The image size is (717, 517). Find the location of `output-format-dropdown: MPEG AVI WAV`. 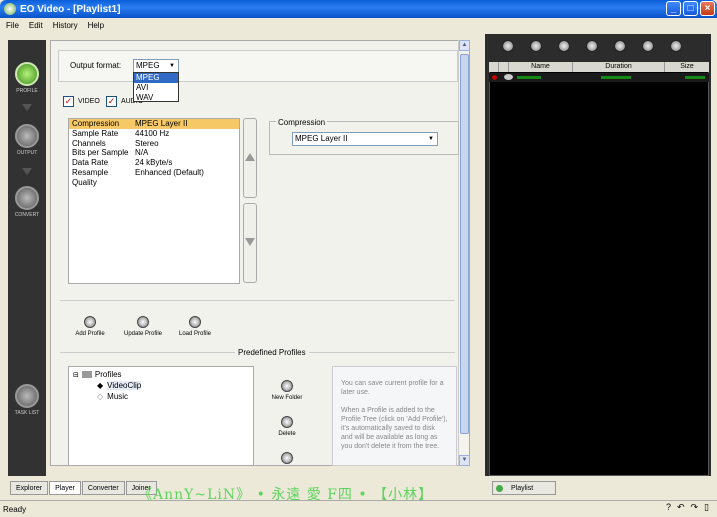

output-format-dropdown: MPEG AVI WAV is located at coordinates (156, 87).